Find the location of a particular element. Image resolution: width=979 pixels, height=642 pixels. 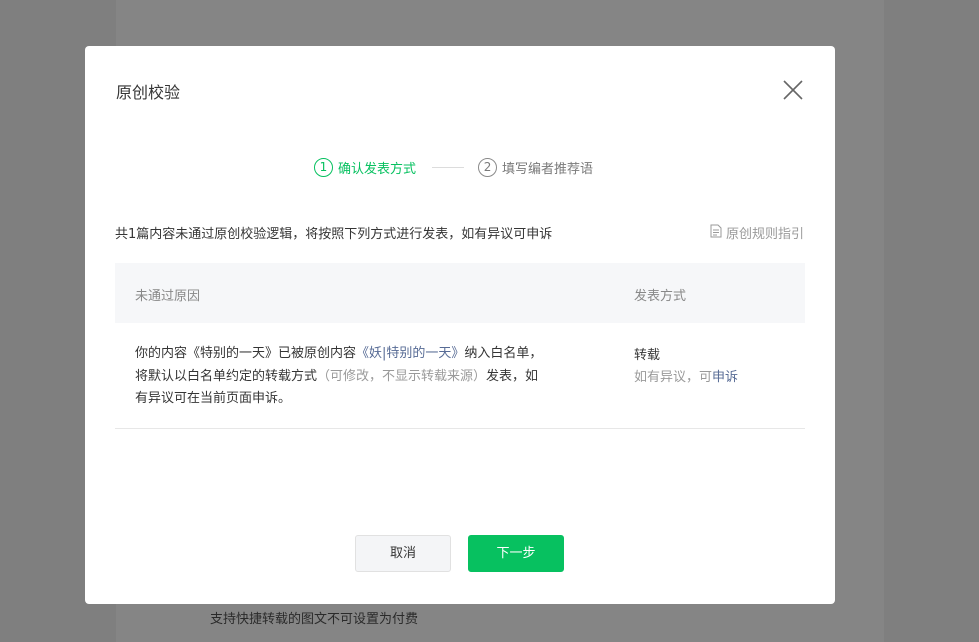

header-method: 发表方式 is located at coordinates (660, 296).